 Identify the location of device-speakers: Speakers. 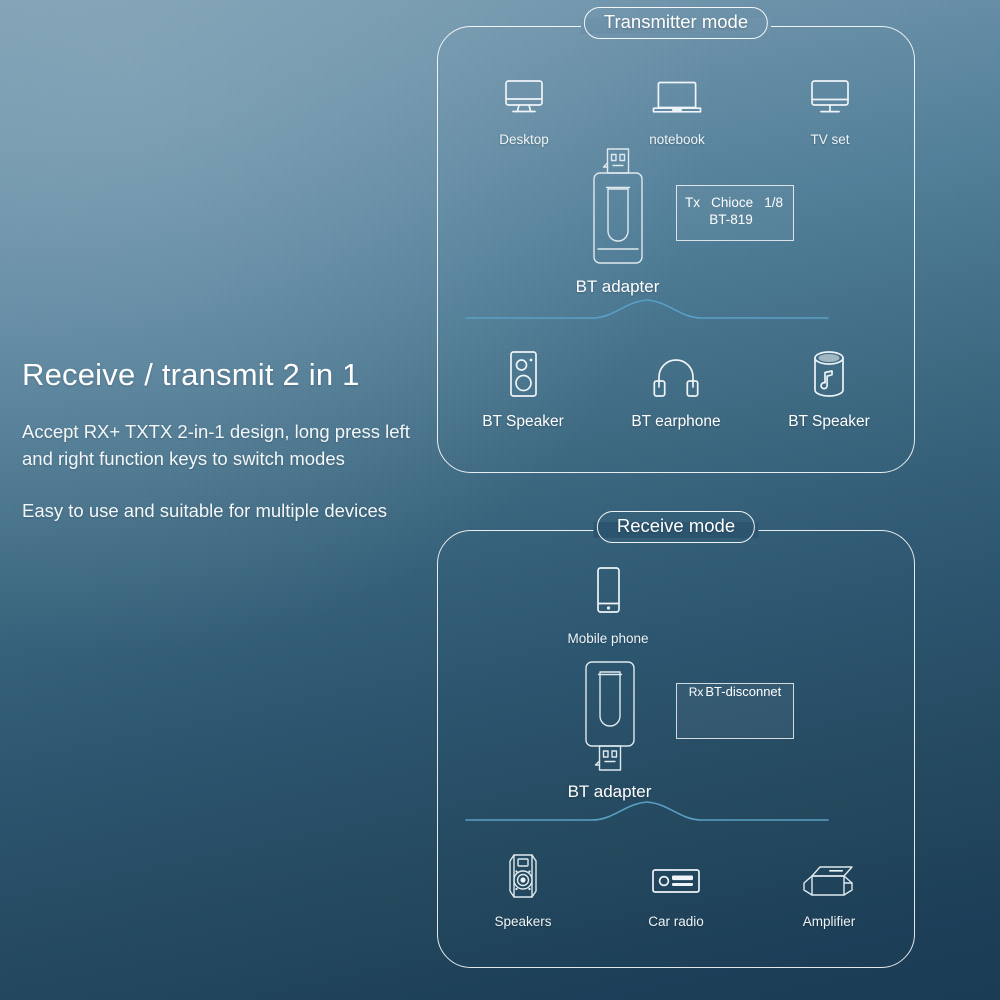
(523, 887).